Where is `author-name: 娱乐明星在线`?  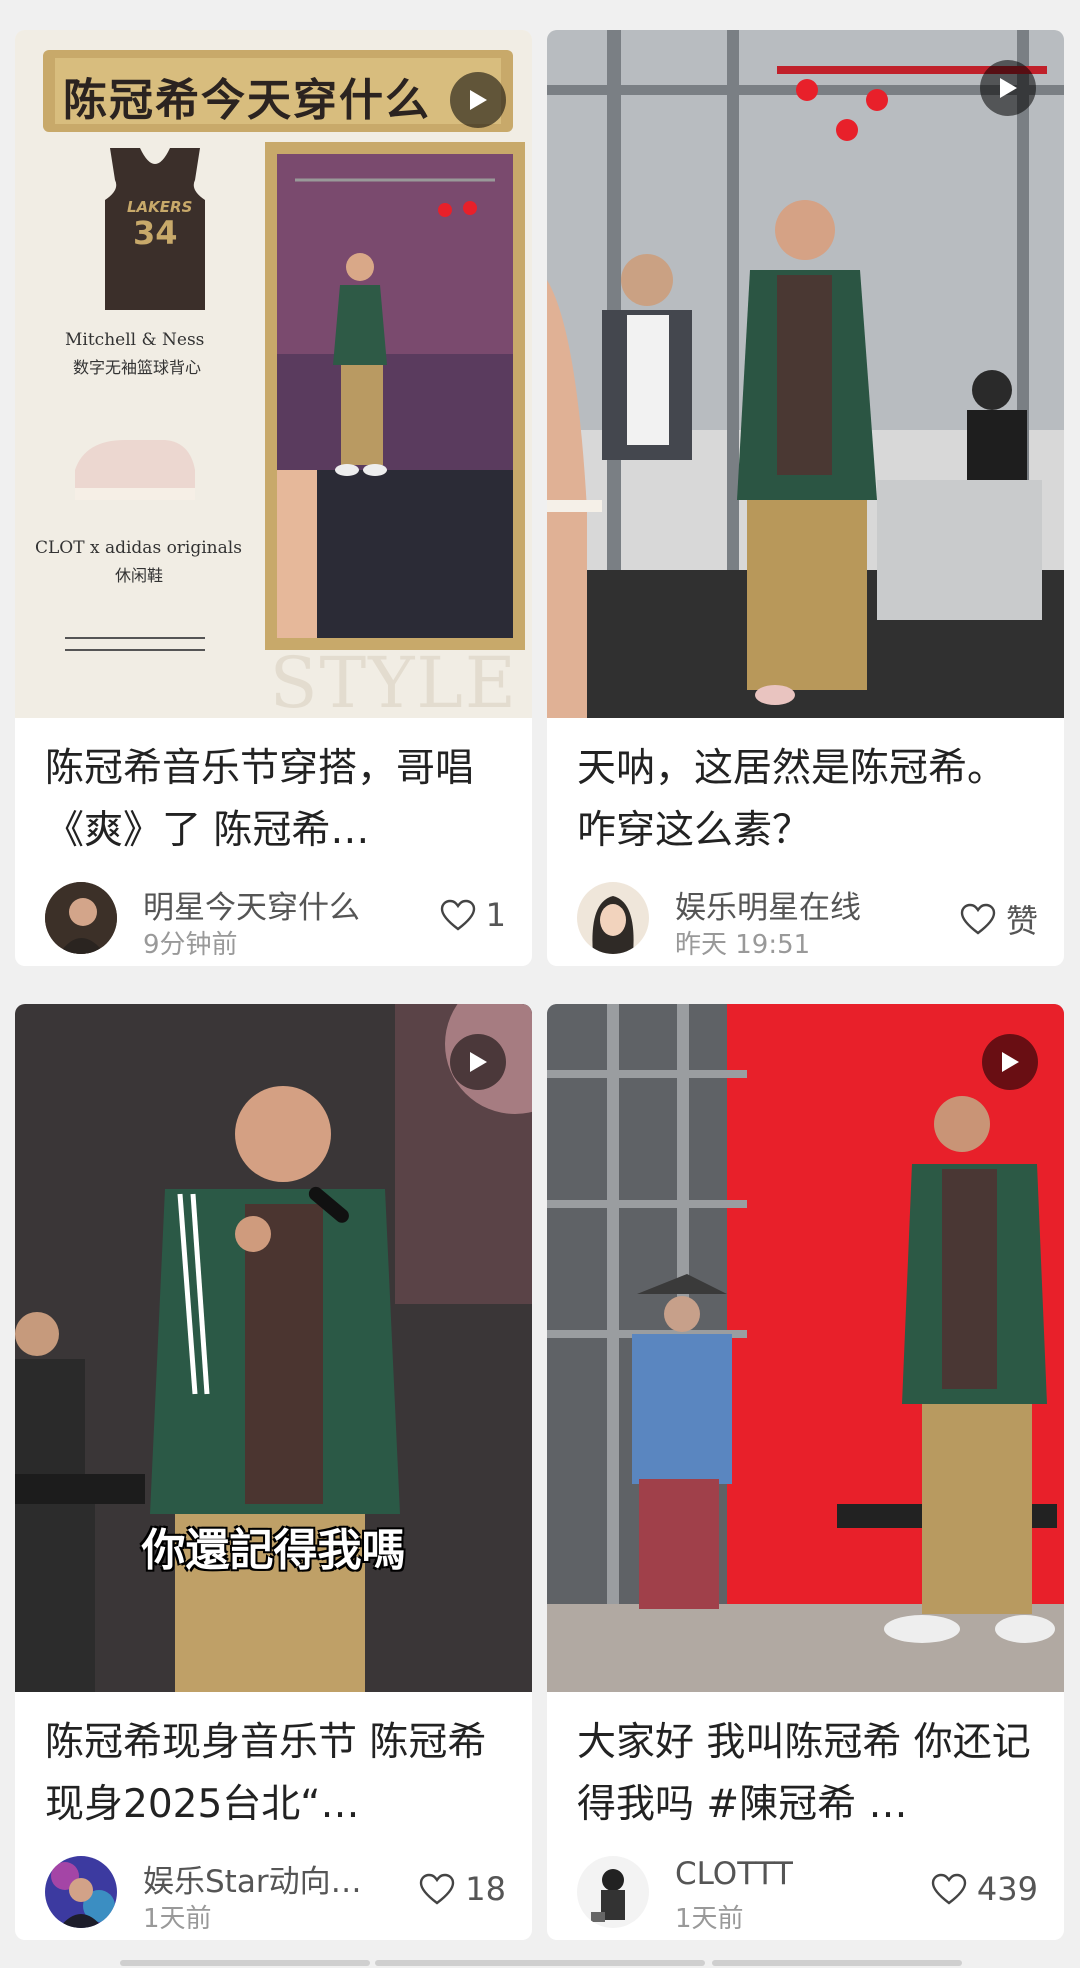 author-name: 娱乐明星在线 is located at coordinates (768, 904).